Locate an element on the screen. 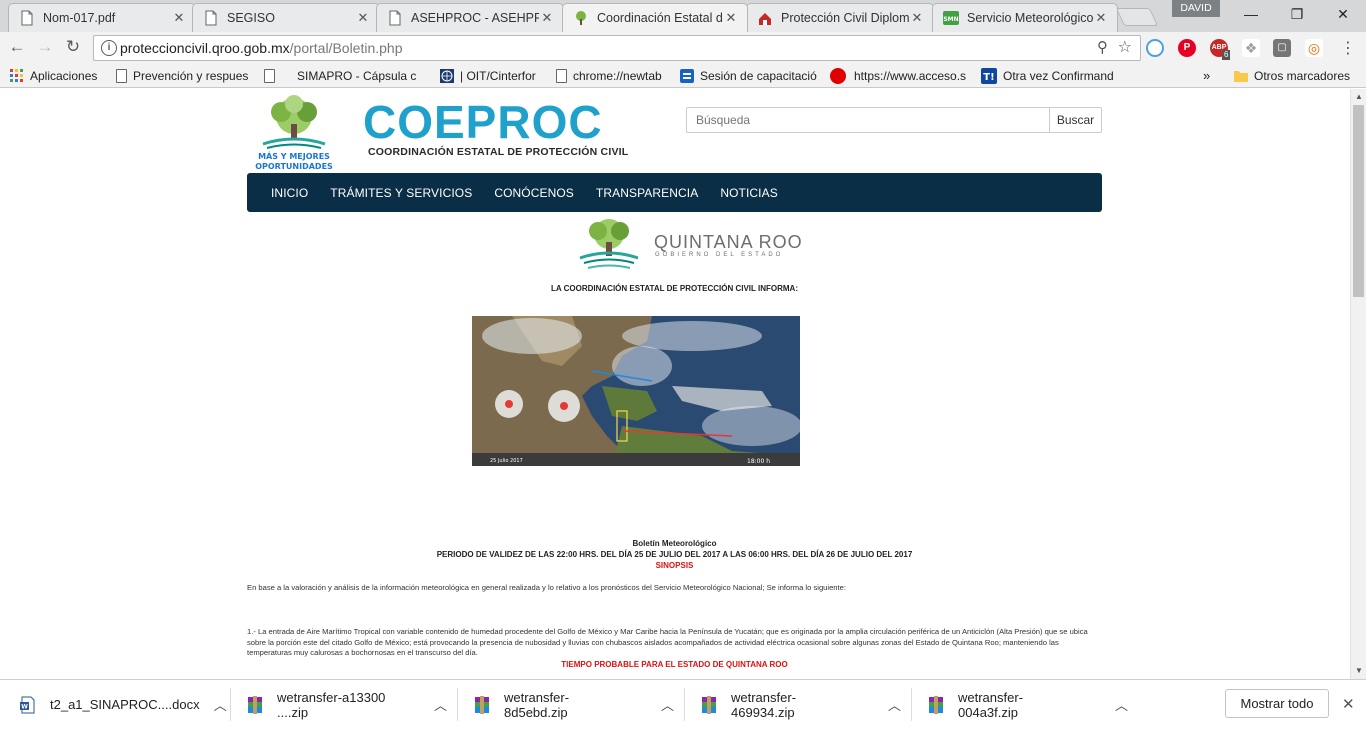 This screenshot has width=1366, height=729. download-item-docx: W t2_a1_SINAPROC....docx ︿ is located at coordinates (123, 704).